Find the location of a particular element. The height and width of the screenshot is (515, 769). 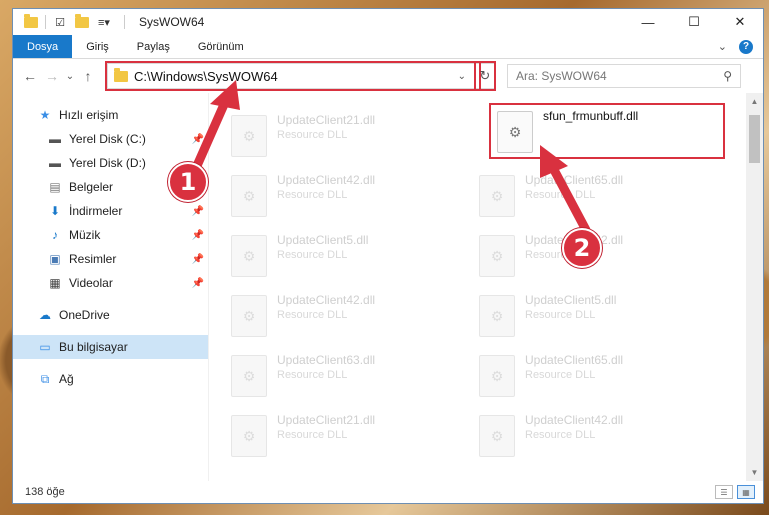

callout-step-1: 1 is located at coordinates (188, 182).